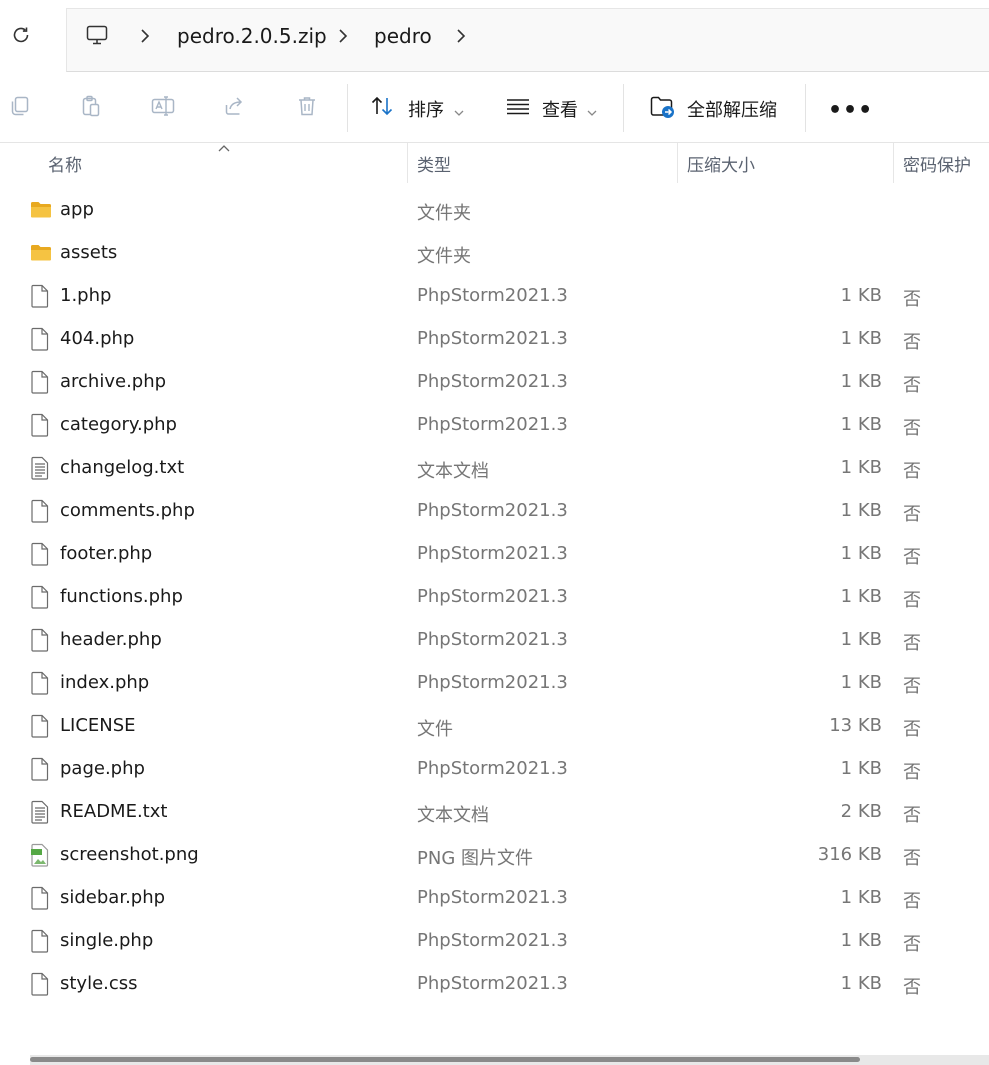  I want to click on horizontal-scrollbar, so click(509, 1060).